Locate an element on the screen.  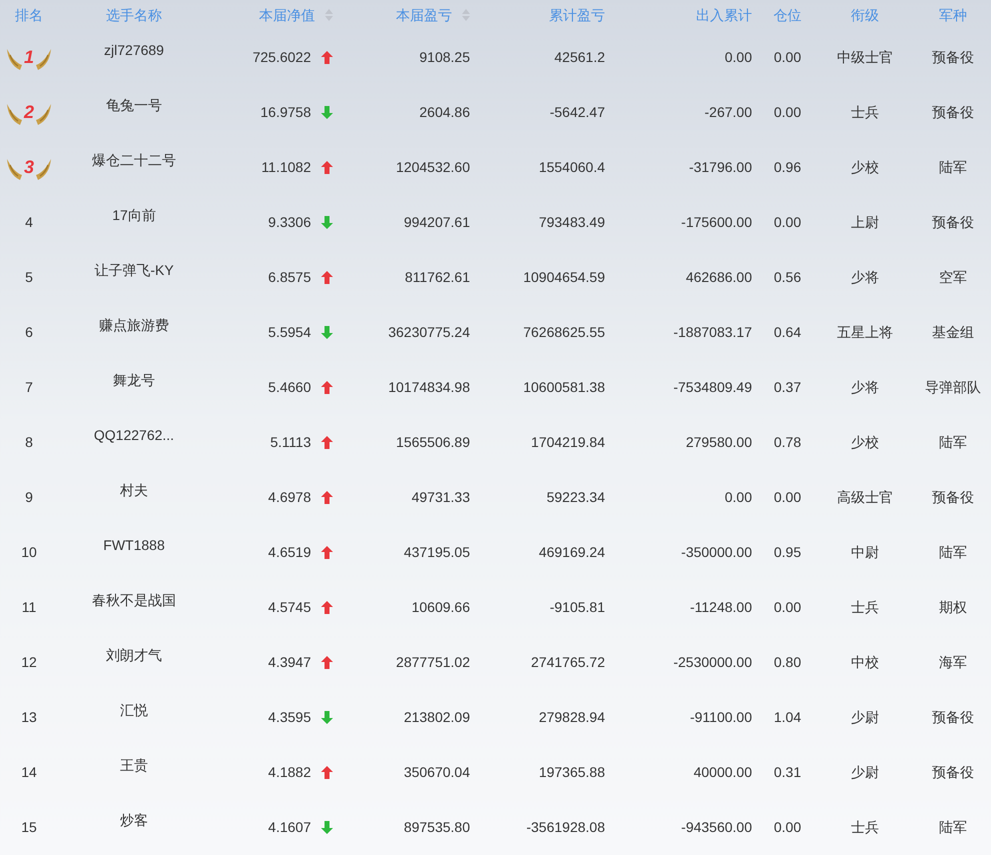
rank-number: 4 is located at coordinates (29, 222).